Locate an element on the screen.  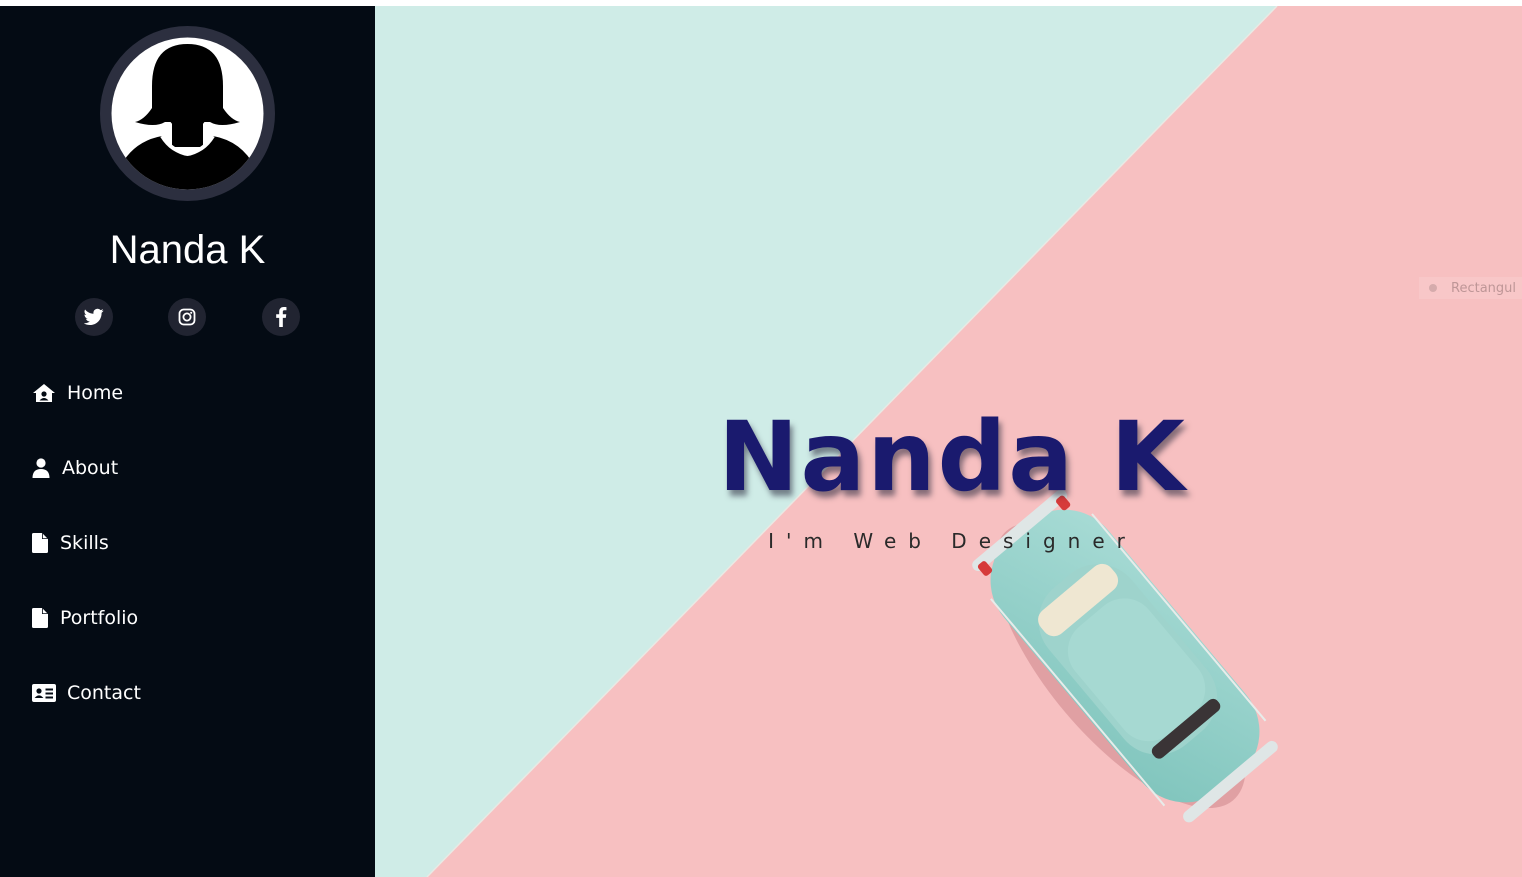
nav-item-home: Home is located at coordinates (77, 393).